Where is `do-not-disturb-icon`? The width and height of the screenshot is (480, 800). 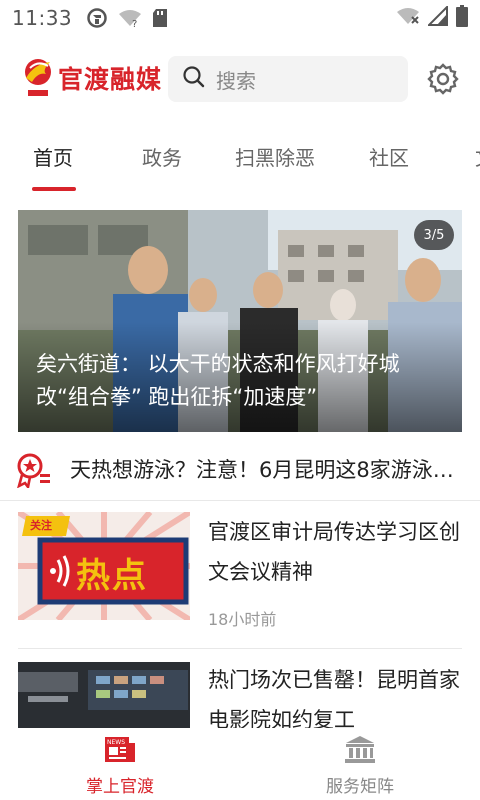 do-not-disturb-icon is located at coordinates (97, 18).